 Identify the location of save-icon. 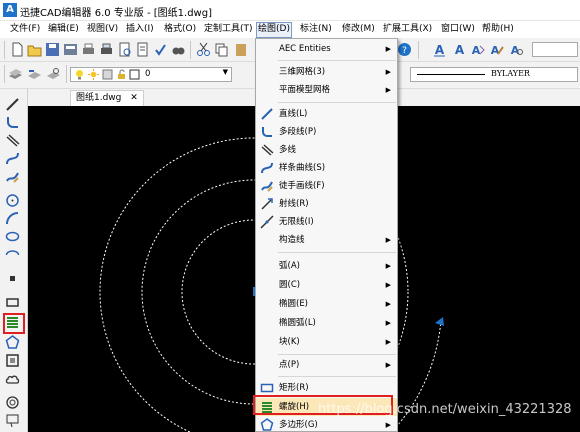
(52, 49).